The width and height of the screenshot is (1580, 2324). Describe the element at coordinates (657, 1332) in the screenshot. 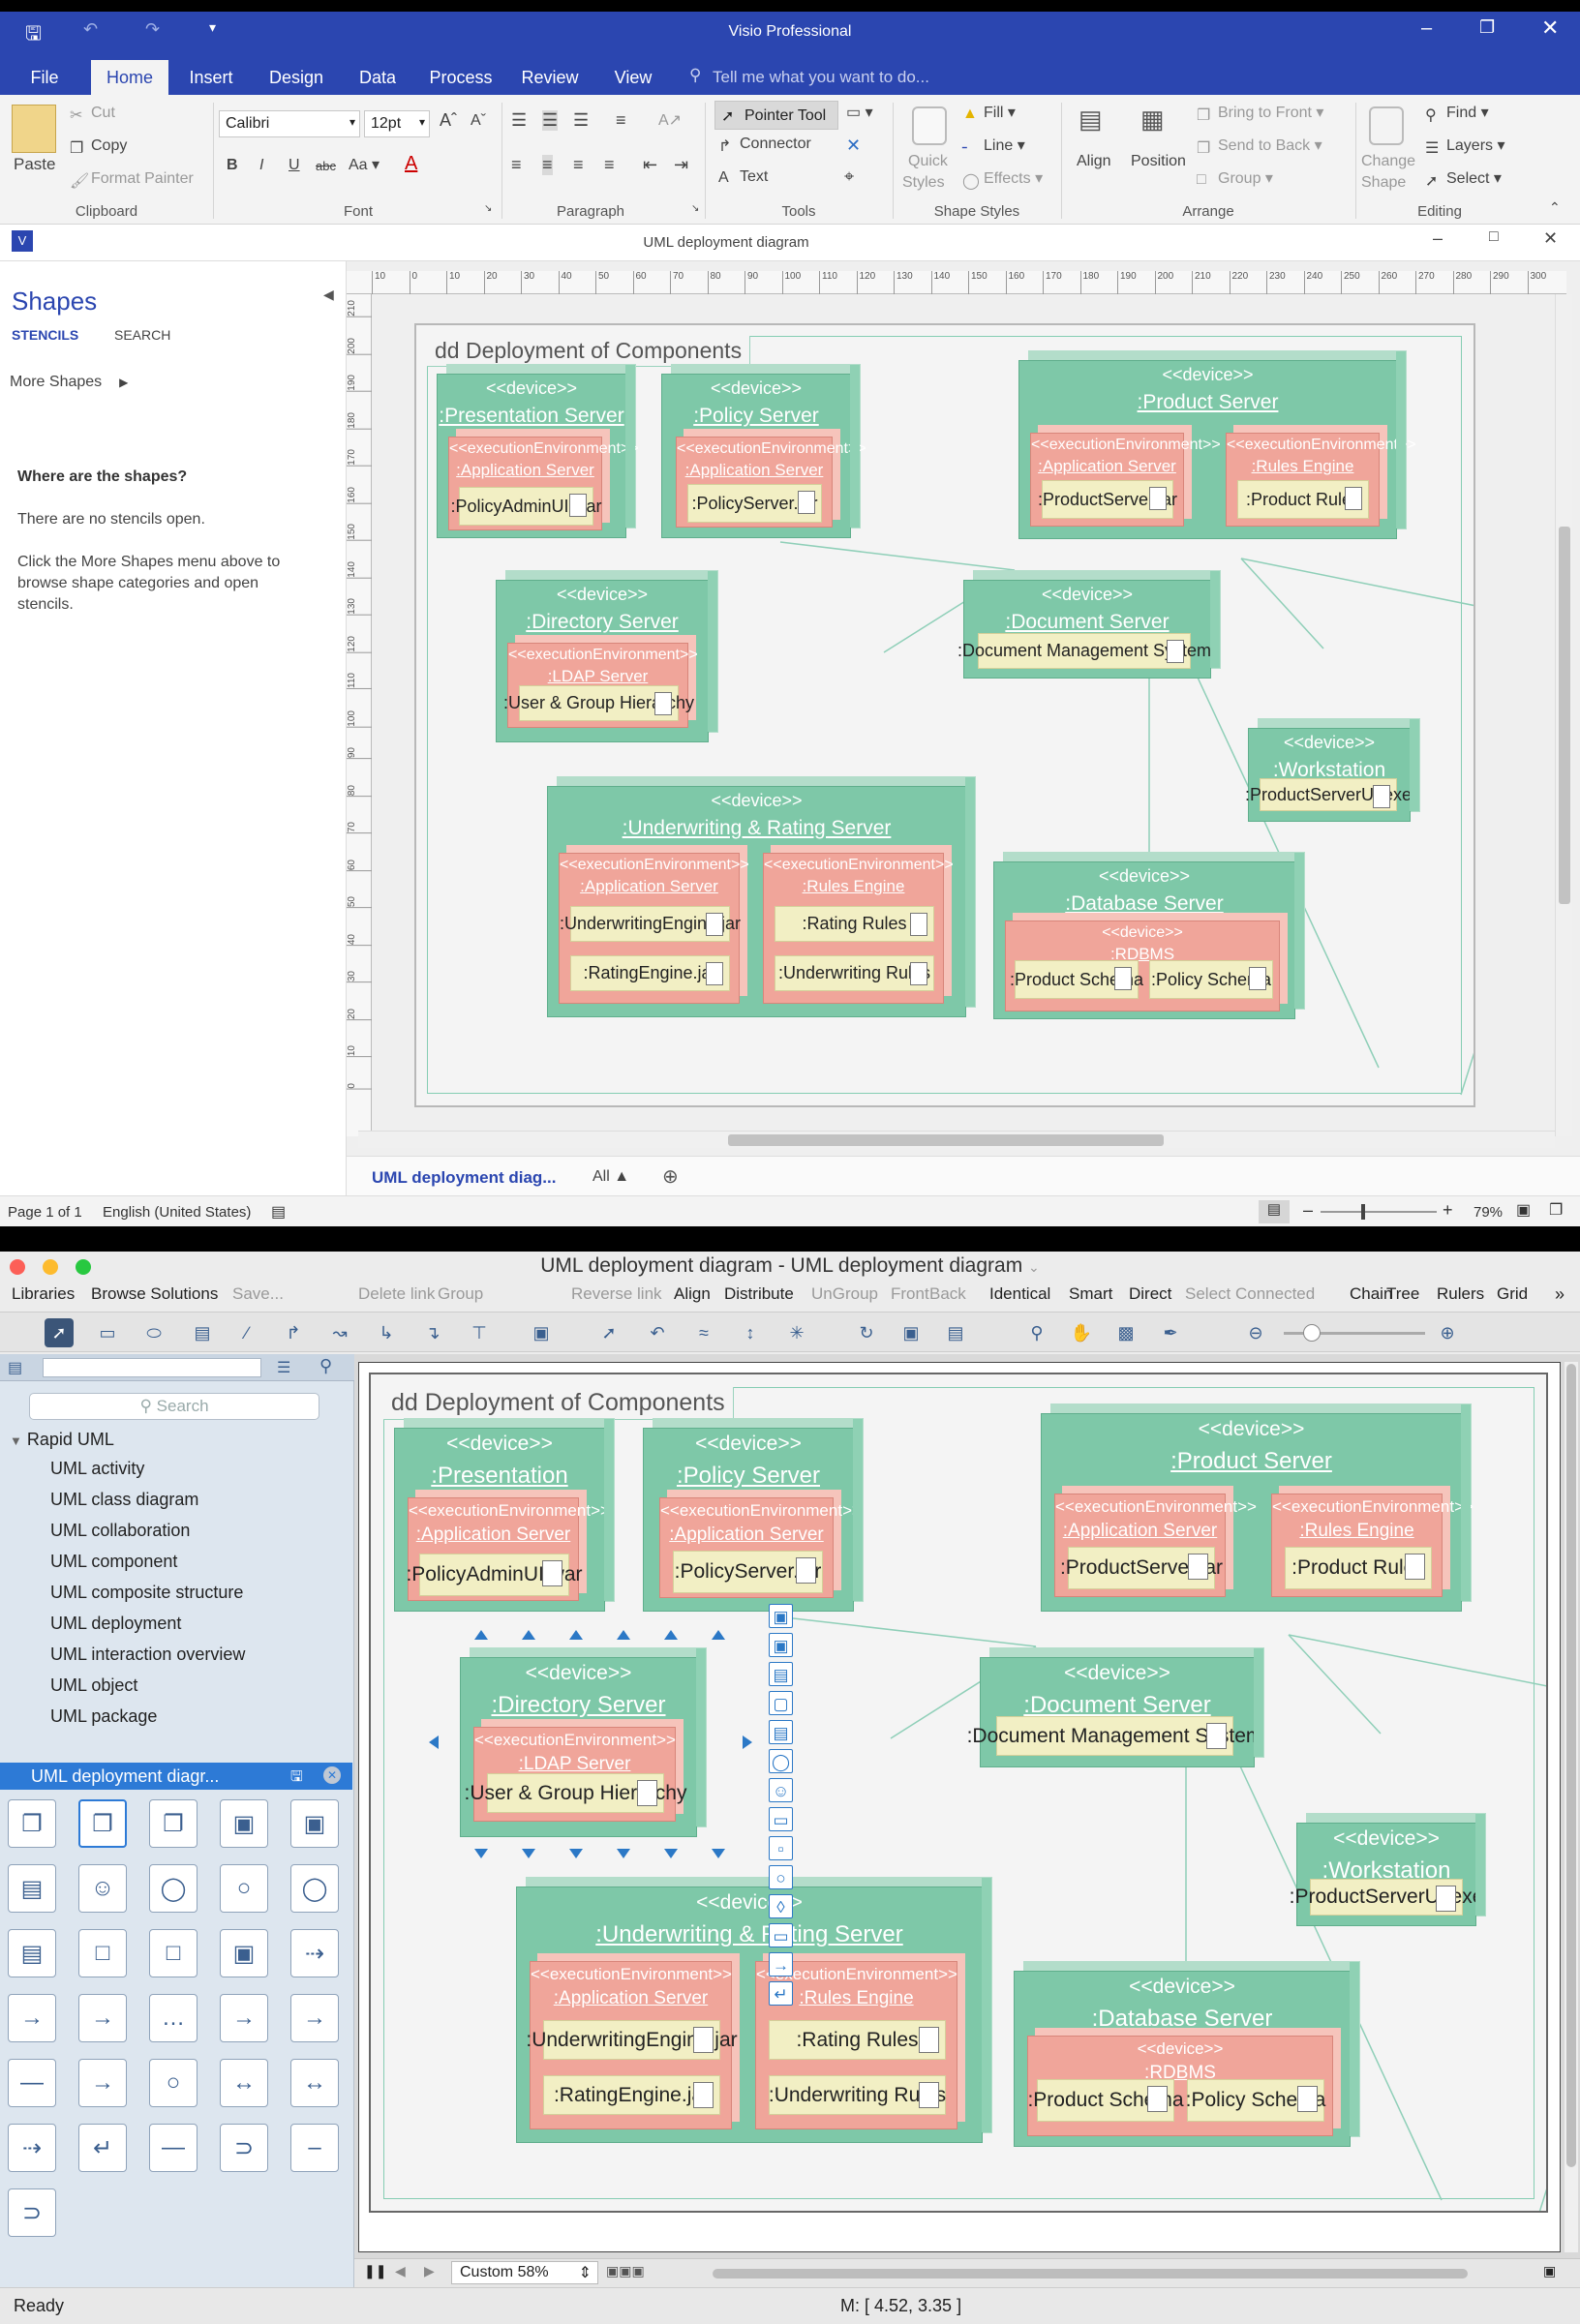

I see `draw-arc-icon: ↶` at that location.